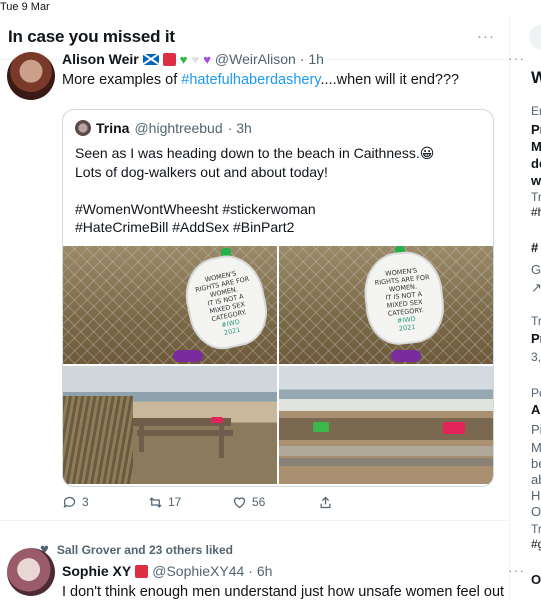  Describe the element at coordinates (536, 269) in the screenshot. I see `sidebar-text: G` at that location.